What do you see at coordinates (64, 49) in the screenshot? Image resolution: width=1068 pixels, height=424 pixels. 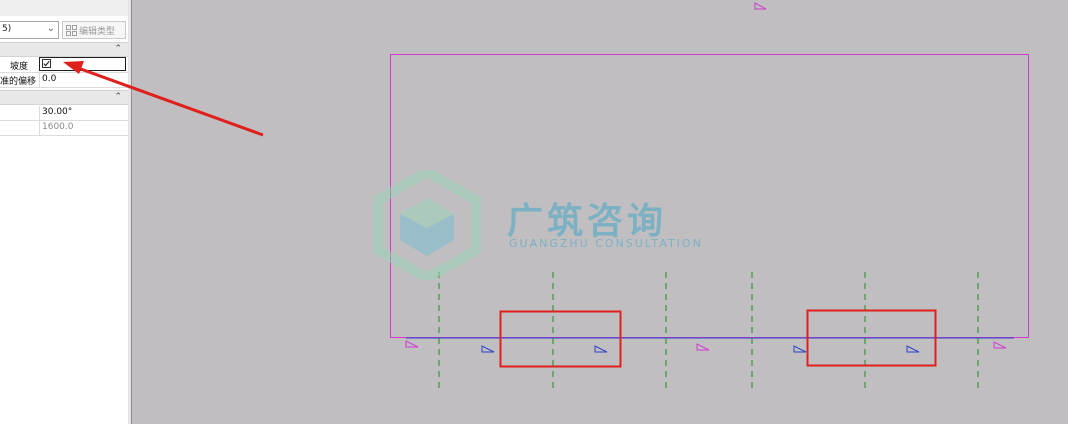 I see `section-header-constraints: ⌃` at bounding box center [64, 49].